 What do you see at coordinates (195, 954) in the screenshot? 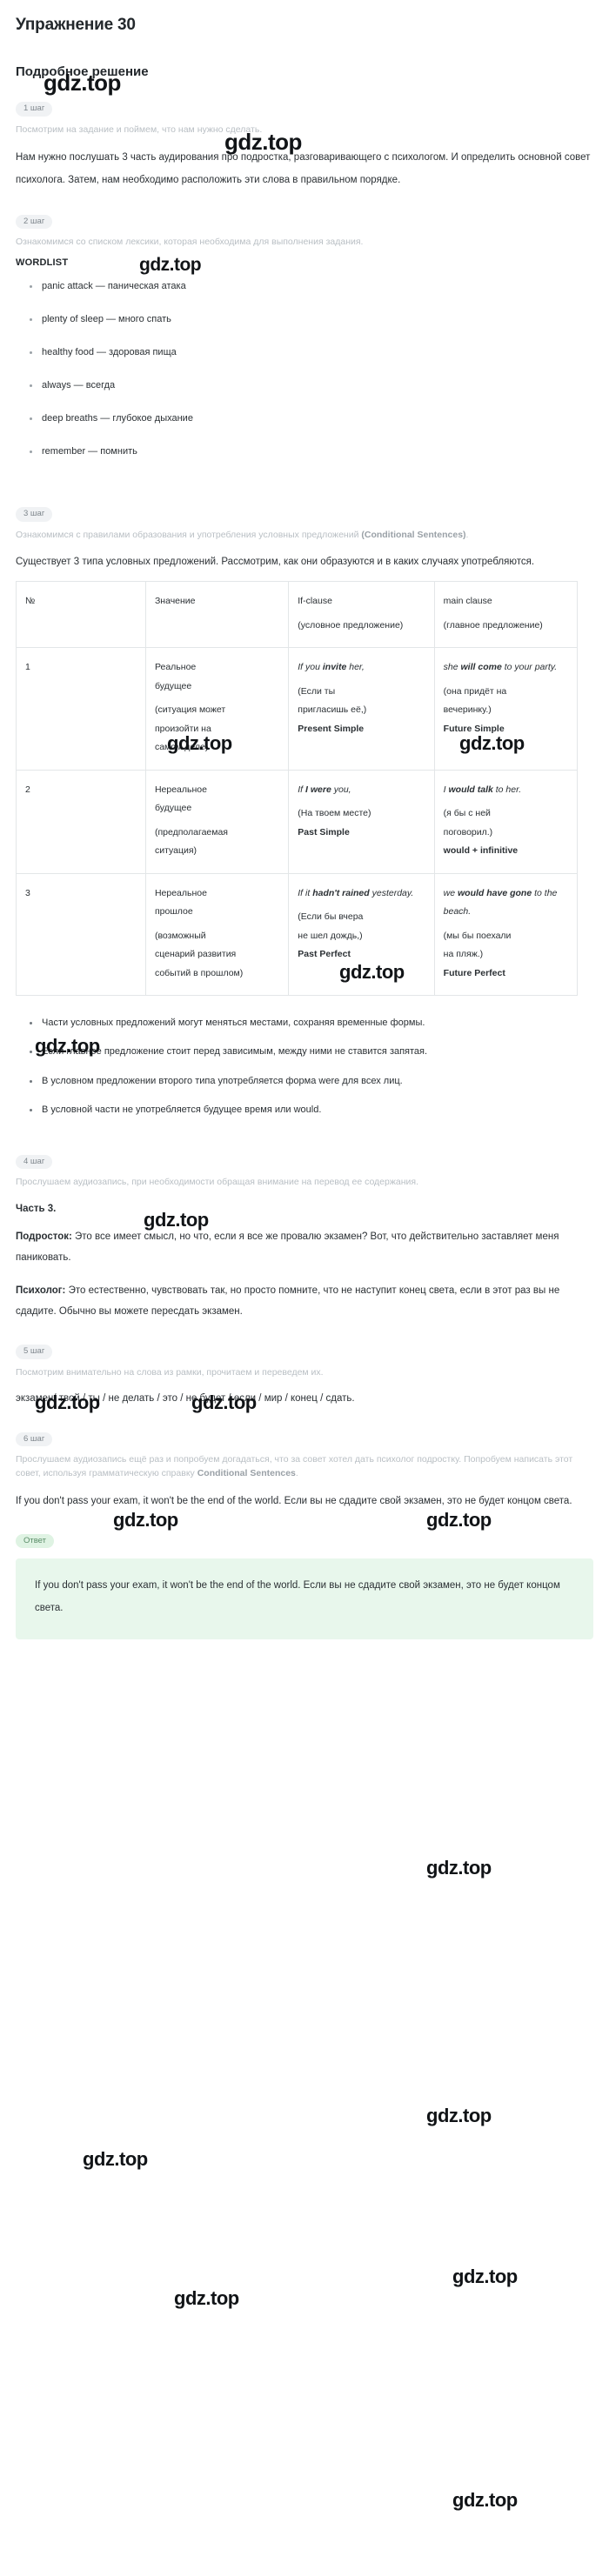
I see `meaning-note-2: сценарий развития` at bounding box center [195, 954].